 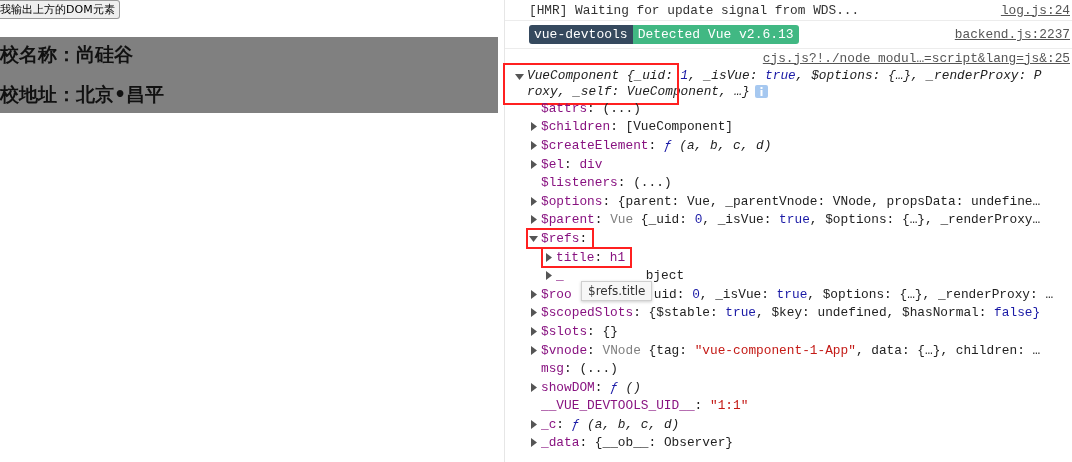 I want to click on value-text: {$stable:, so click(x=683, y=313).